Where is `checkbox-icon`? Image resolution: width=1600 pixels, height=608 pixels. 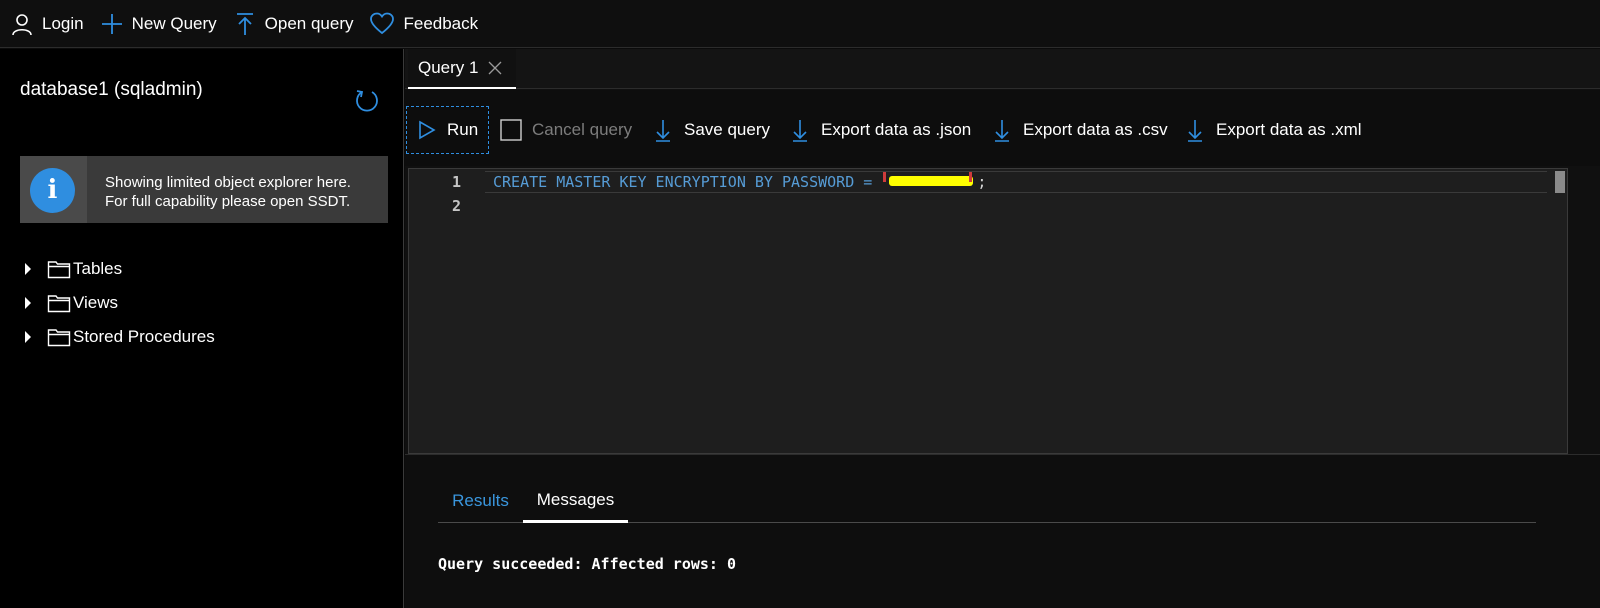
checkbox-icon is located at coordinates (511, 130).